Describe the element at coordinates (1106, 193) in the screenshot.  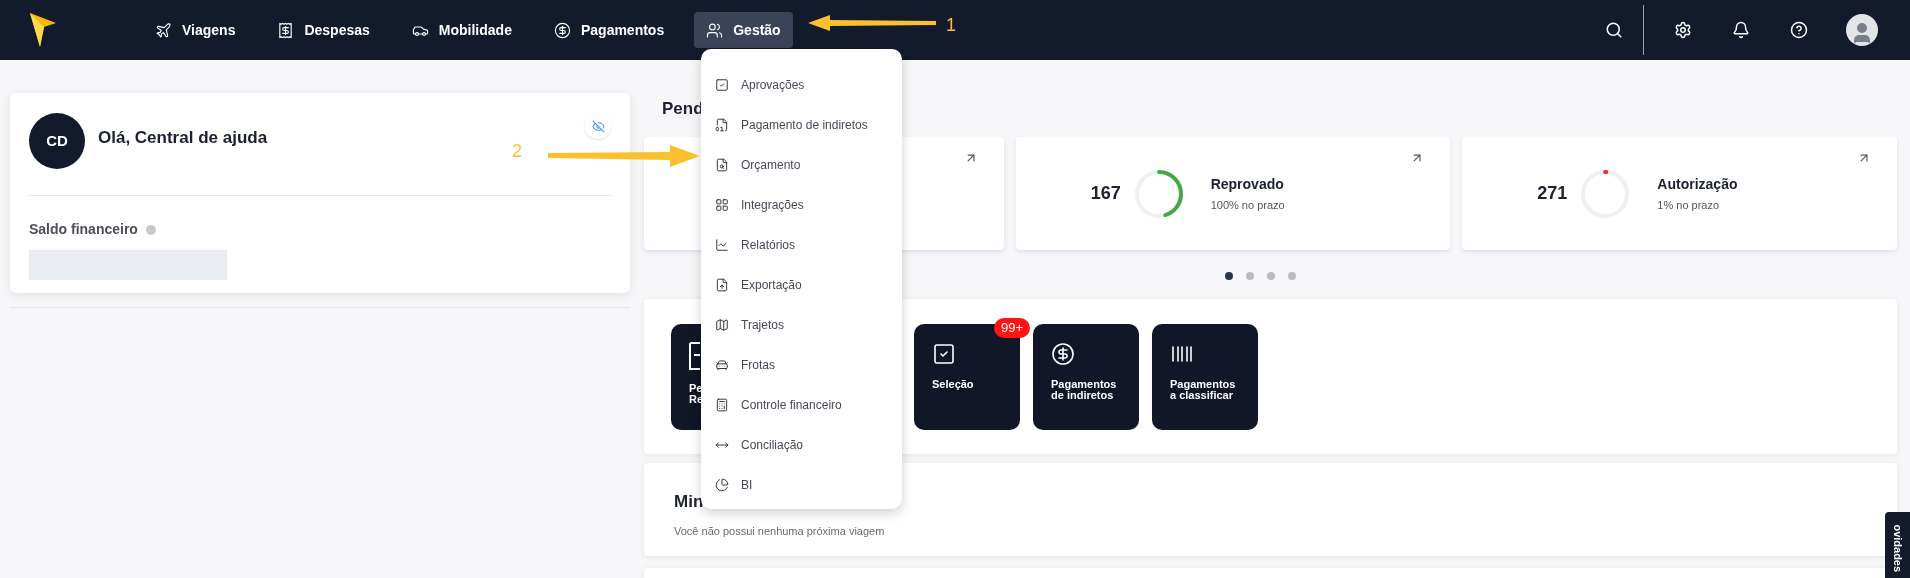
I see `status-count: 167` at that location.